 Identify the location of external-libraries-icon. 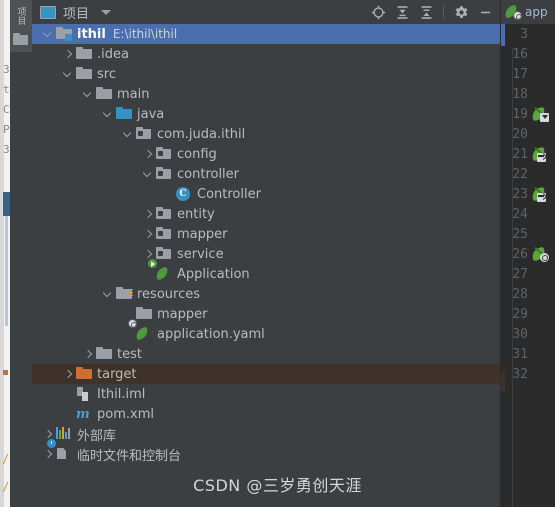
(64, 434).